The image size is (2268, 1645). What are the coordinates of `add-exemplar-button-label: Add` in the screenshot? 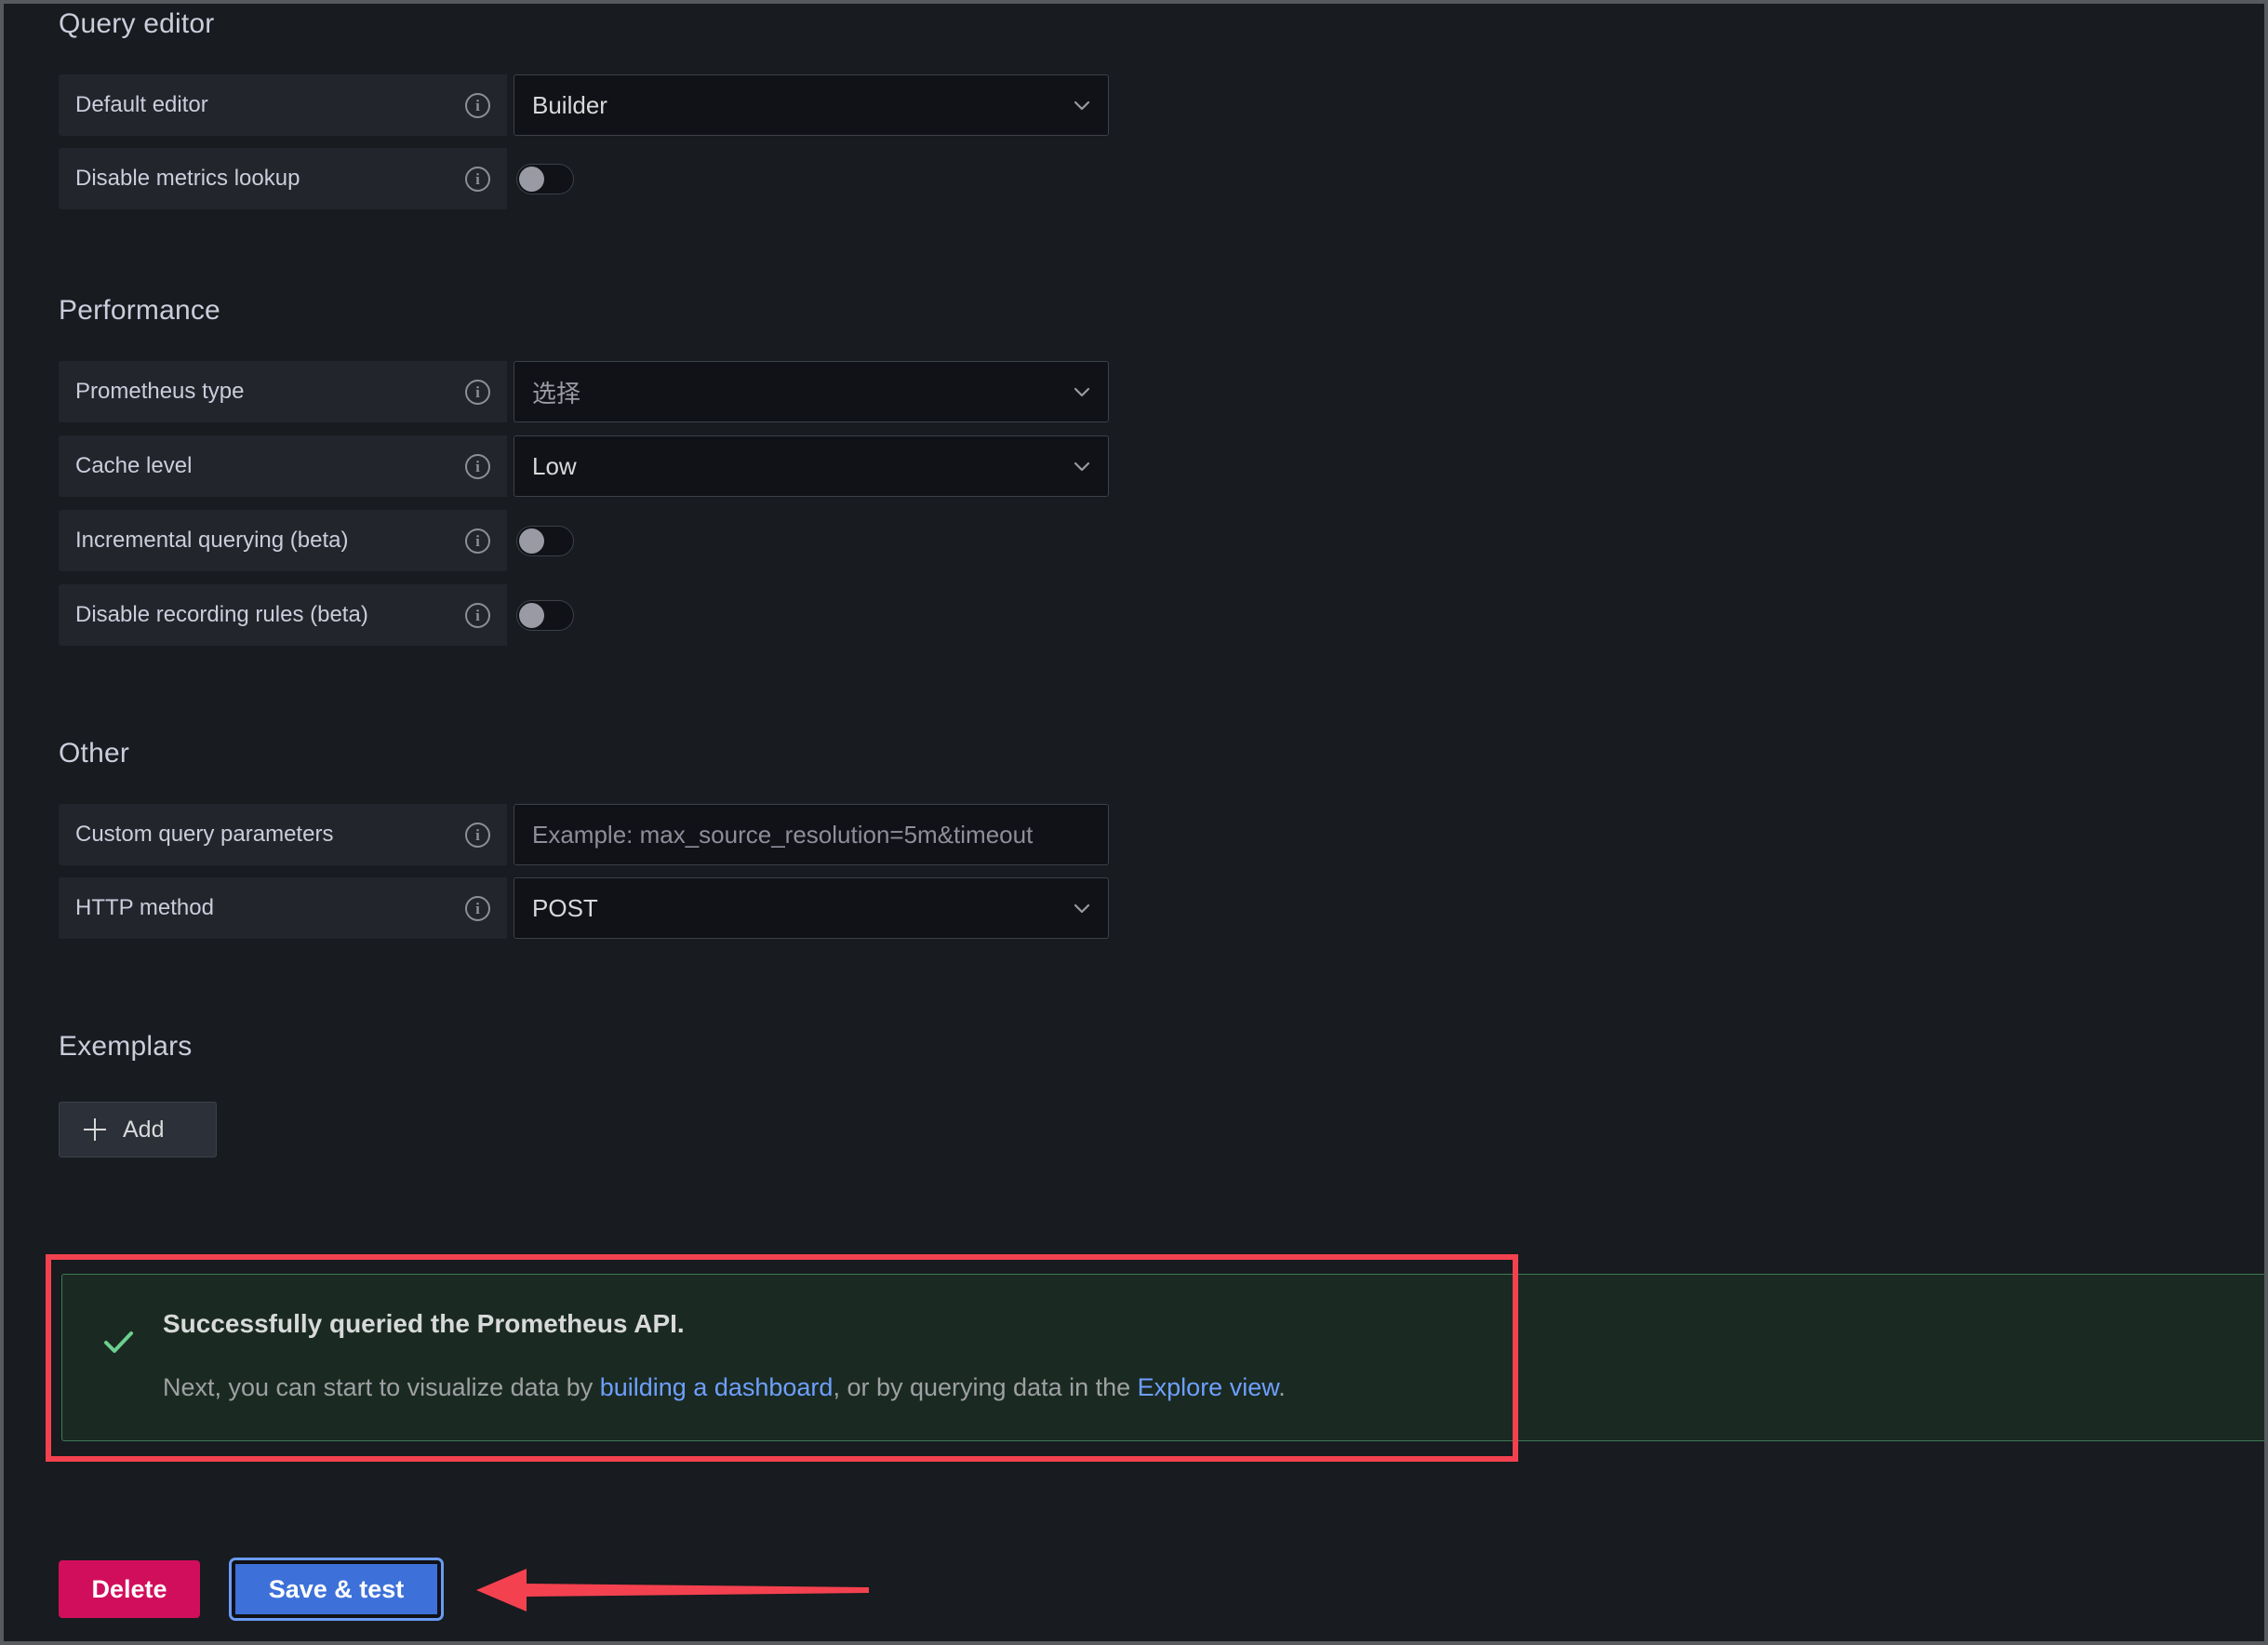 It's located at (144, 1129).